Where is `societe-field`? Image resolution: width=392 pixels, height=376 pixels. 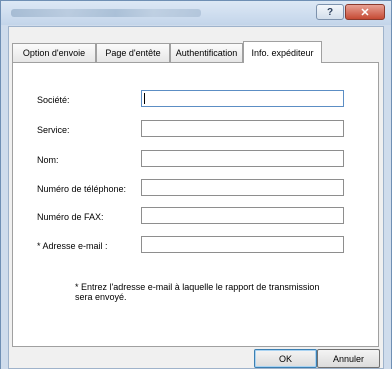
societe-field is located at coordinates (242, 98).